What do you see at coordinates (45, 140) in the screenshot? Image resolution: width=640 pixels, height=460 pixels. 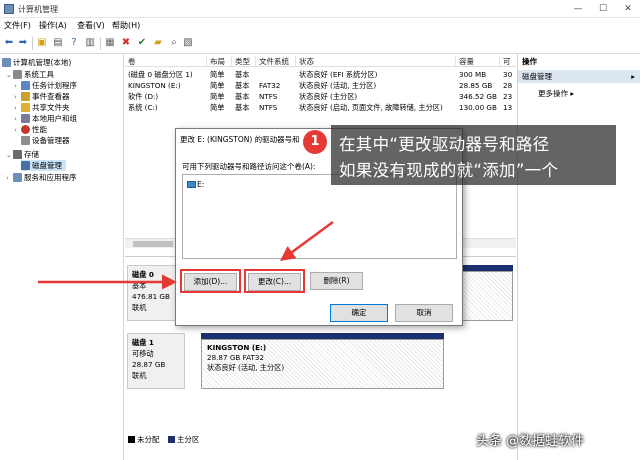 I see `tree-item-device-manager: 设备管理器` at bounding box center [45, 140].